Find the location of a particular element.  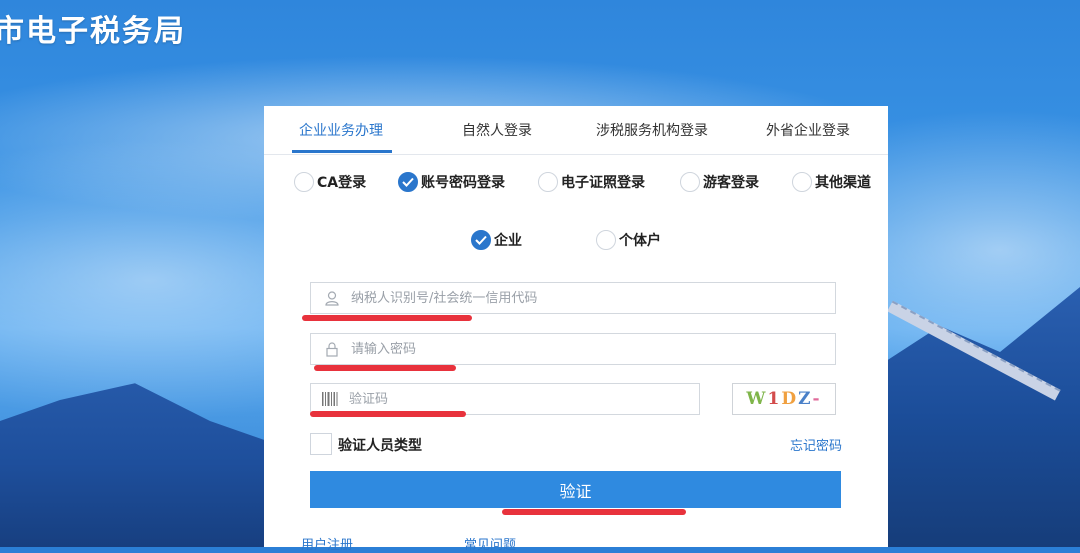

tab-other-province: 外省企业登录 is located at coordinates (808, 130).